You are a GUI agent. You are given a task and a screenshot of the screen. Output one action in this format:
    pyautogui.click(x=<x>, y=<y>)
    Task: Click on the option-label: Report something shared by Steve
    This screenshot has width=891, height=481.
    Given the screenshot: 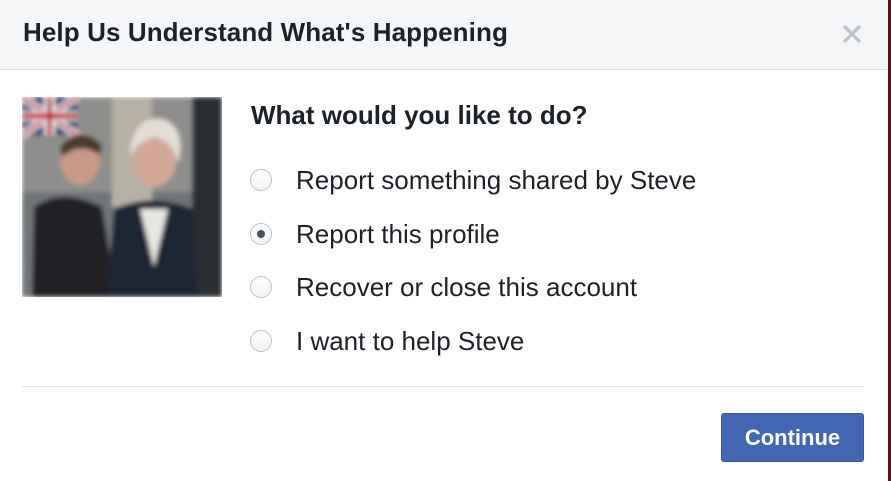 What is the action you would take?
    pyautogui.click(x=496, y=179)
    